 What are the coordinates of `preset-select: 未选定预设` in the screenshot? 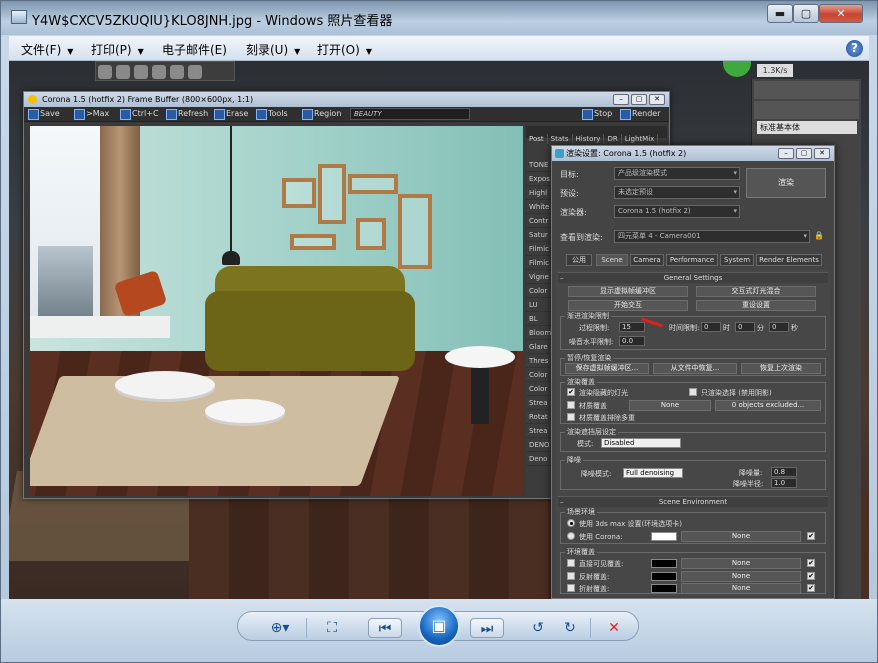 It's located at (677, 192).